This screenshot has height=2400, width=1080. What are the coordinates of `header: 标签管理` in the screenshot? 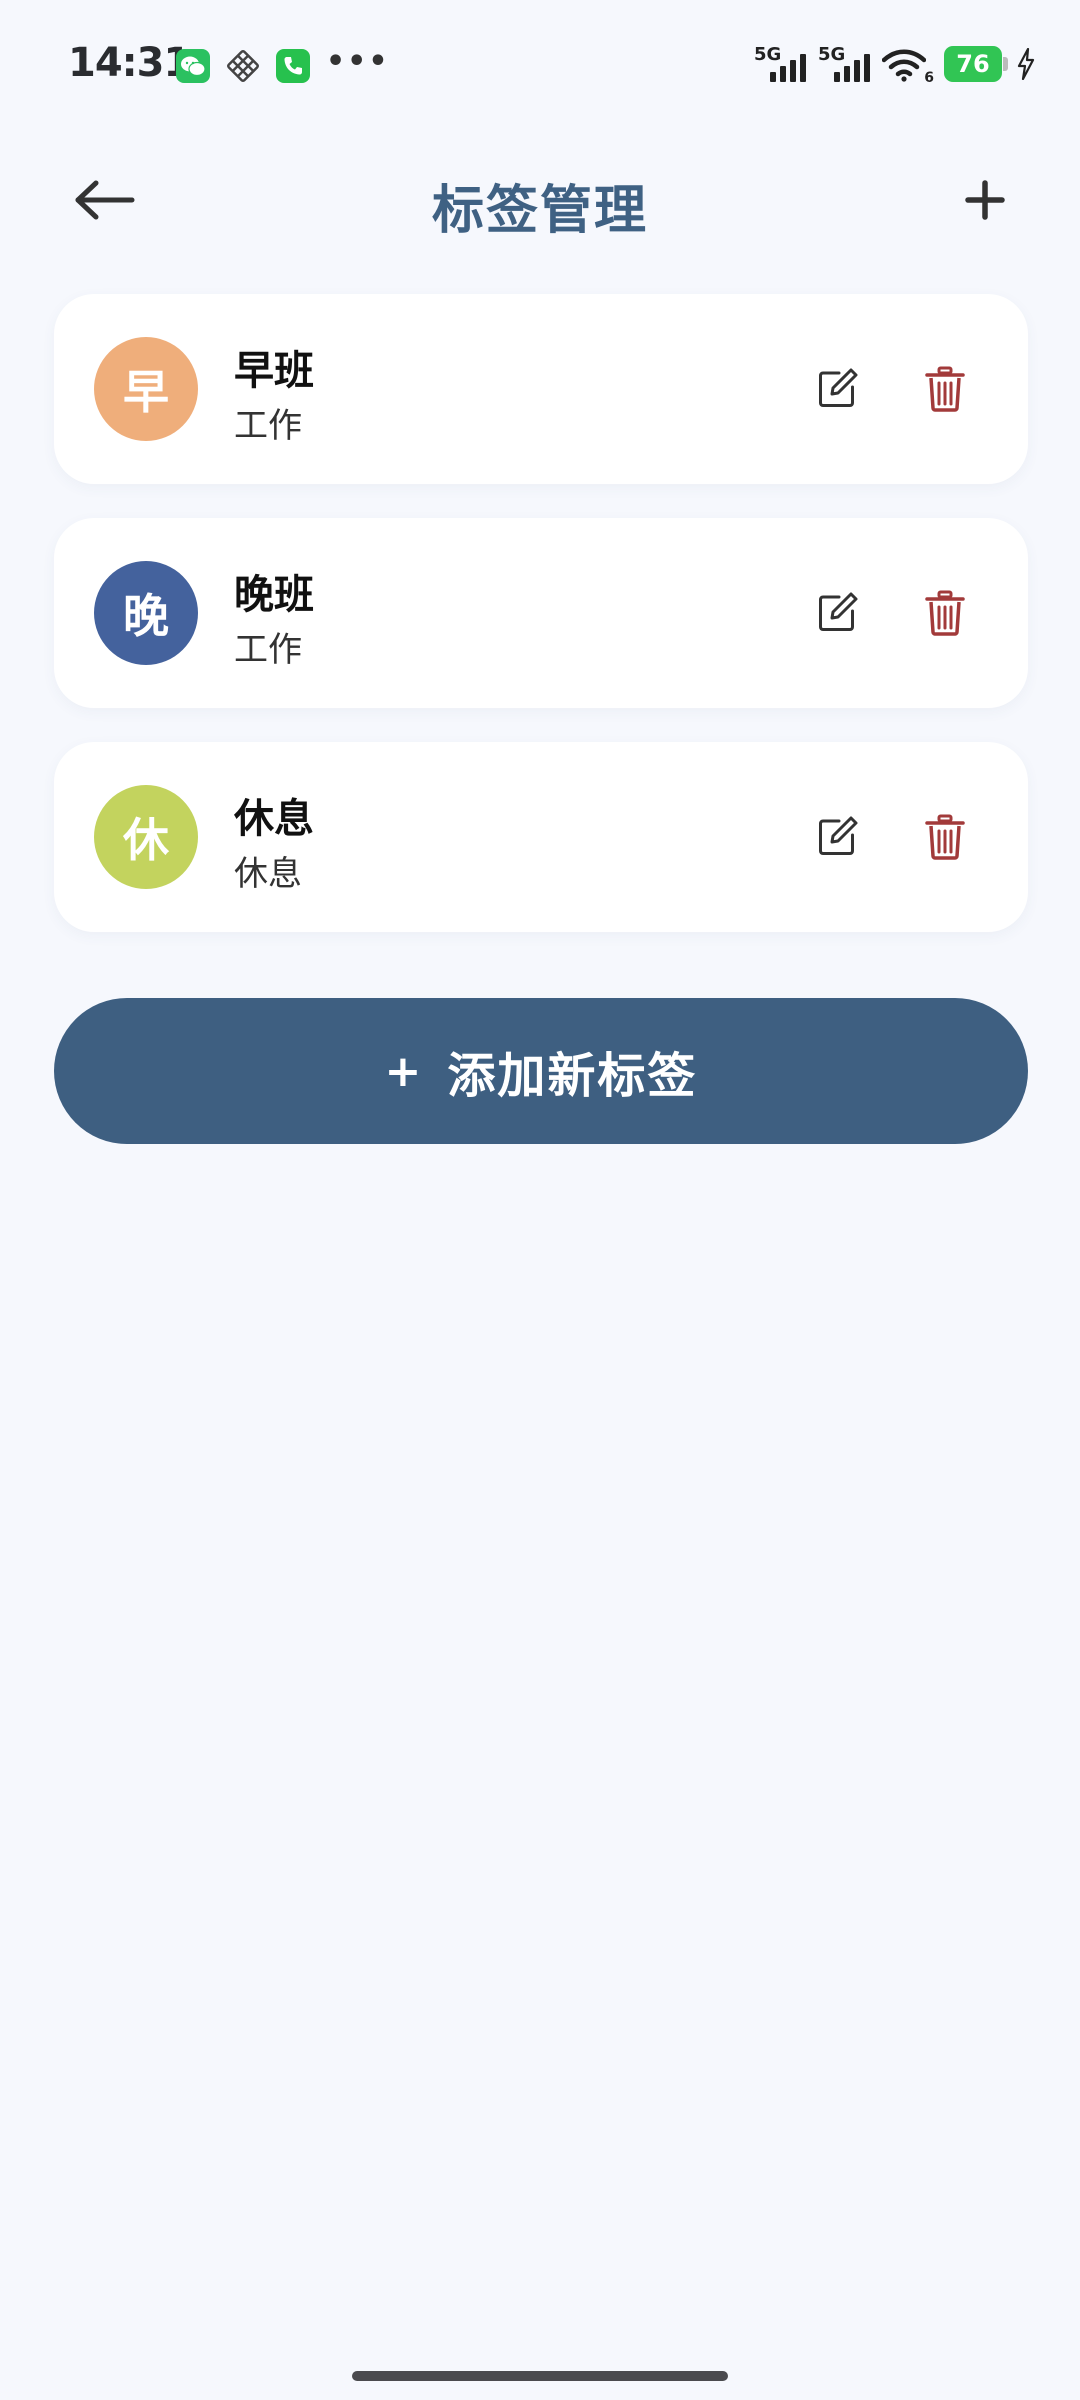 It's located at (540, 200).